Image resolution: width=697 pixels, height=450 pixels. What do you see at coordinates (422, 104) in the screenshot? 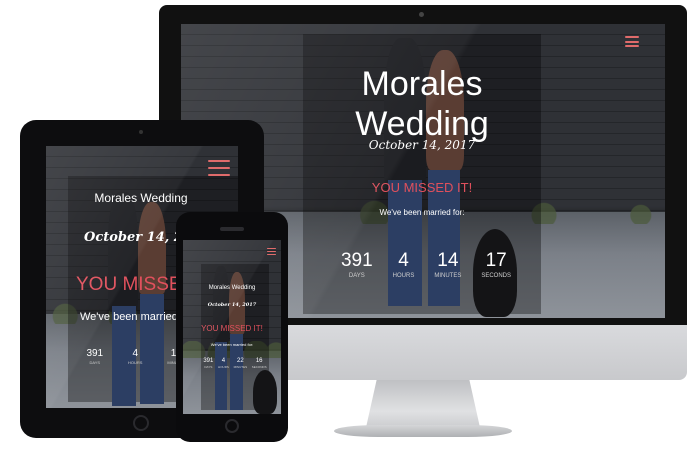
I see `site-title: Morales Wedding` at bounding box center [422, 104].